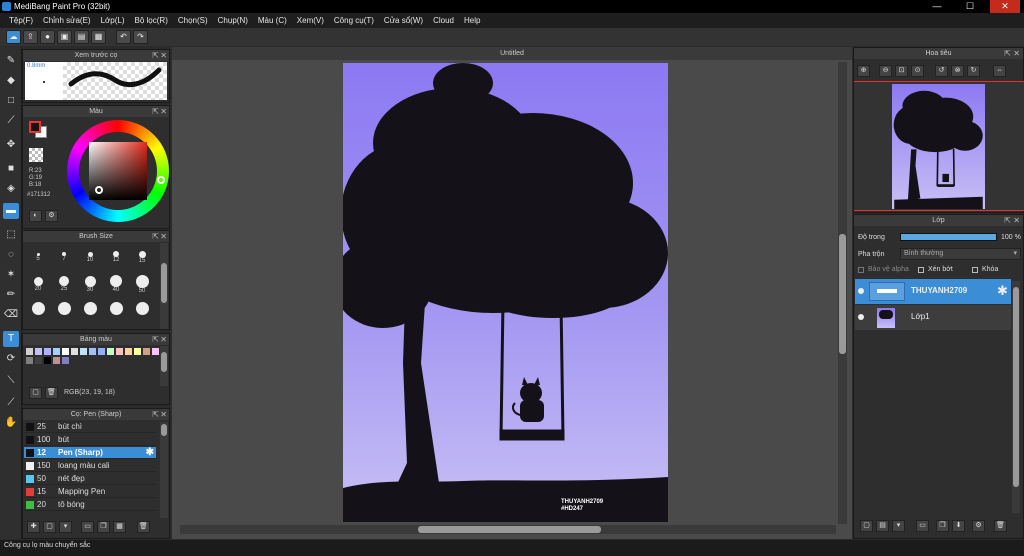  Describe the element at coordinates (11, 61) in the screenshot. I see `brush-tool-icon: ✎` at that location.